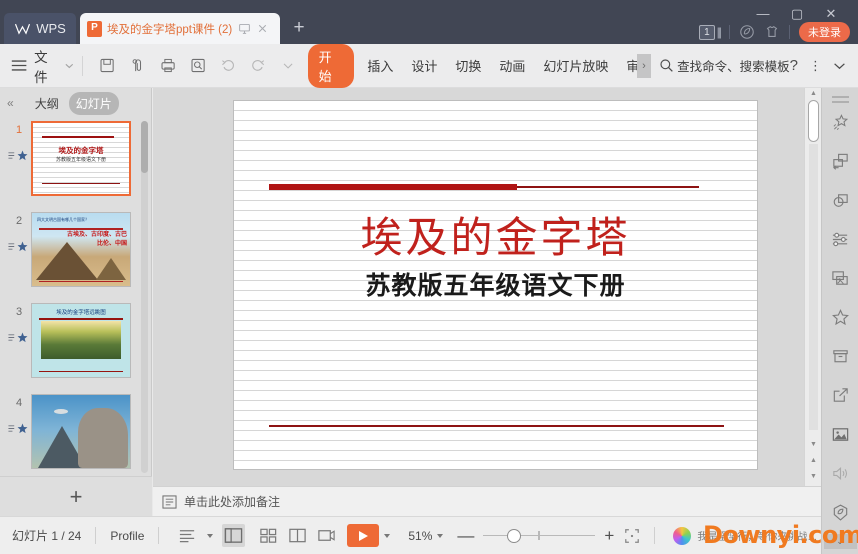 This screenshot has height=554, width=858. I want to click on tool-sliders, so click(840, 239).